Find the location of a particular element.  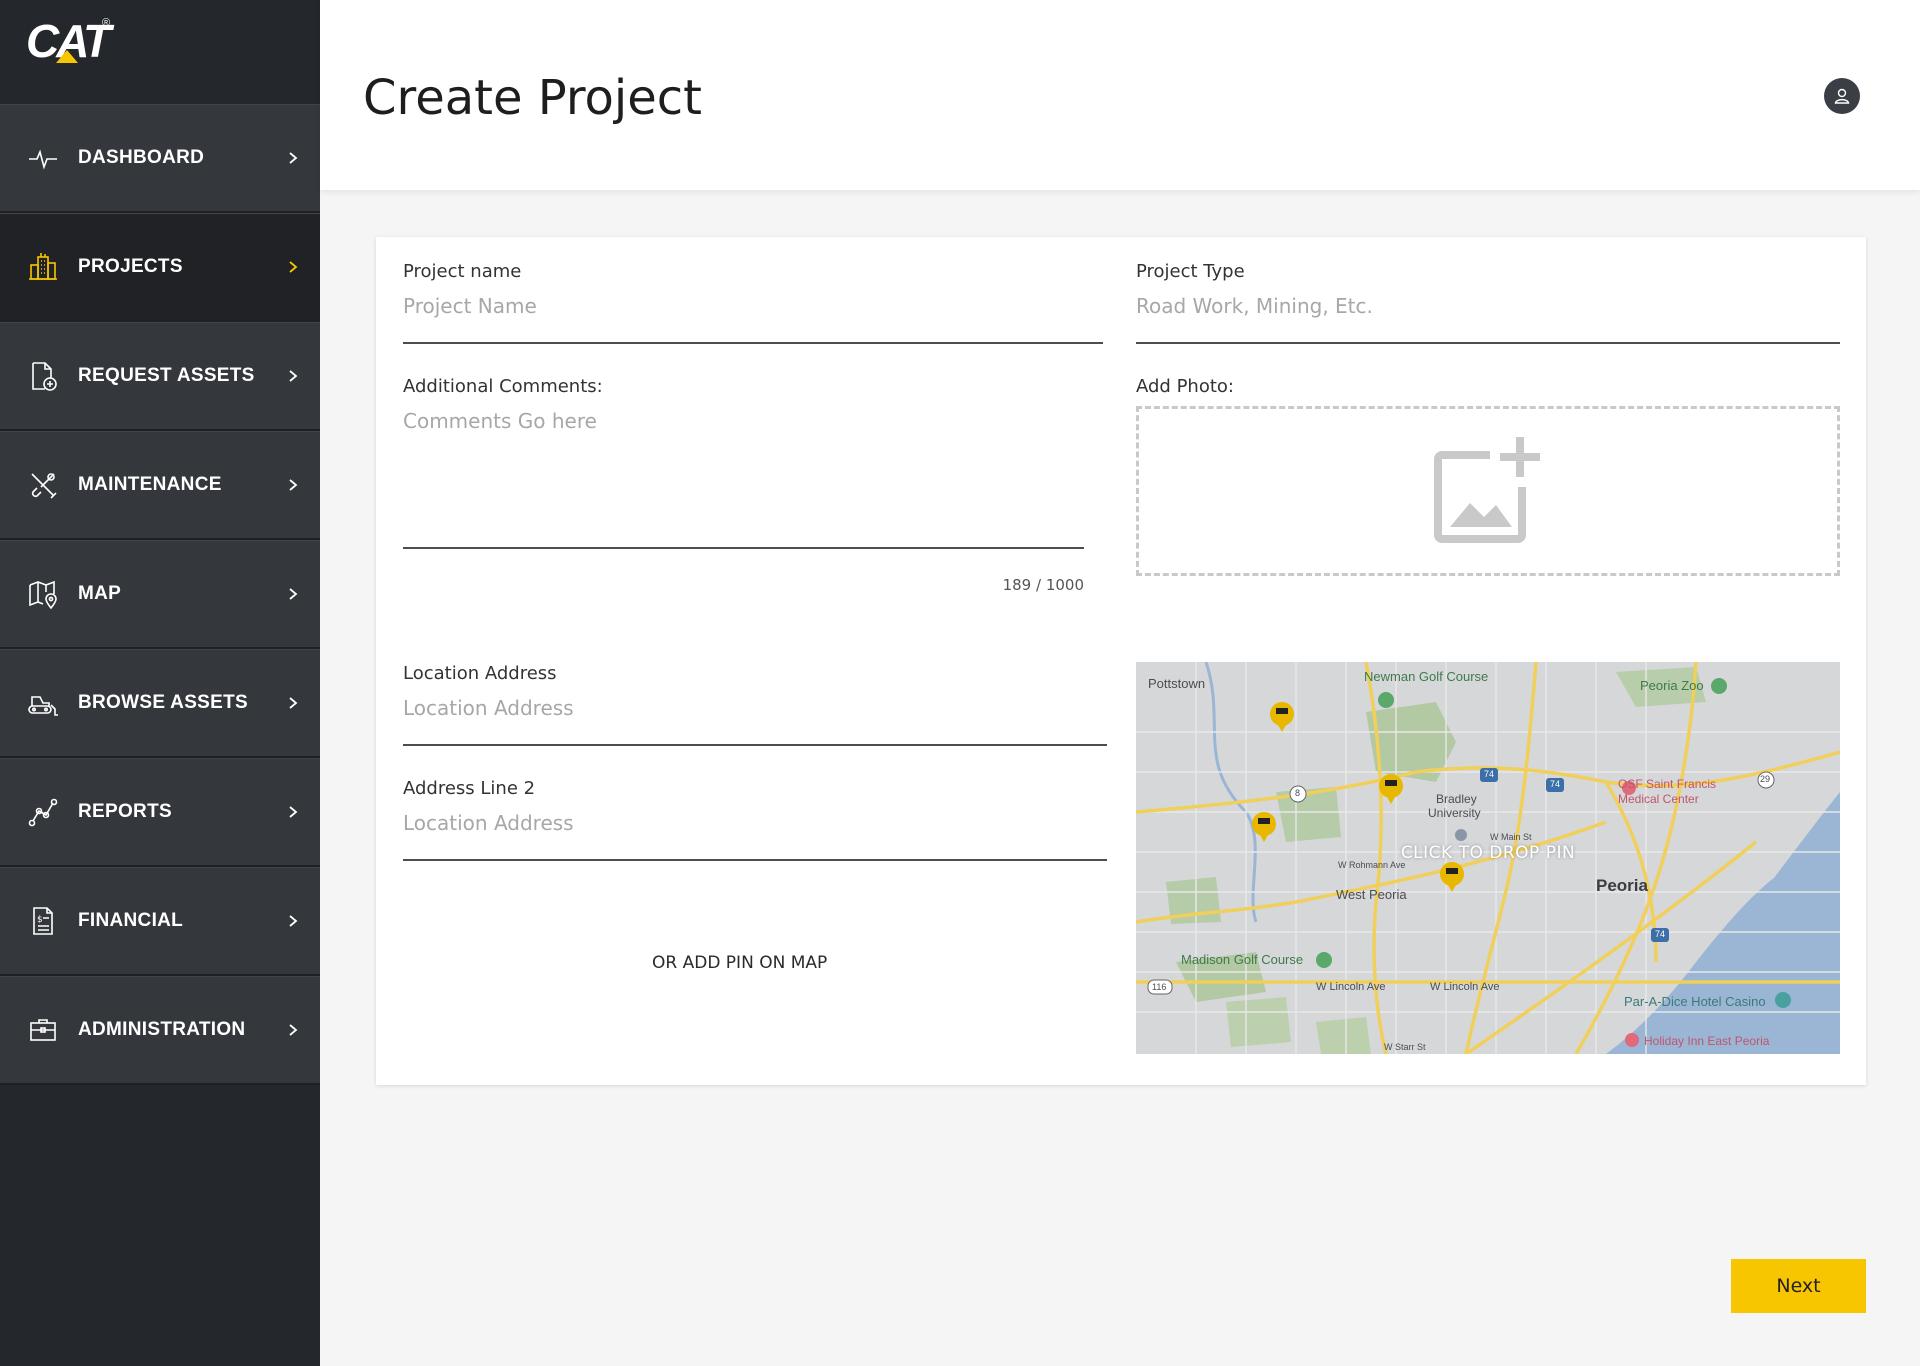

briefcase-icon is located at coordinates (43, 1030).